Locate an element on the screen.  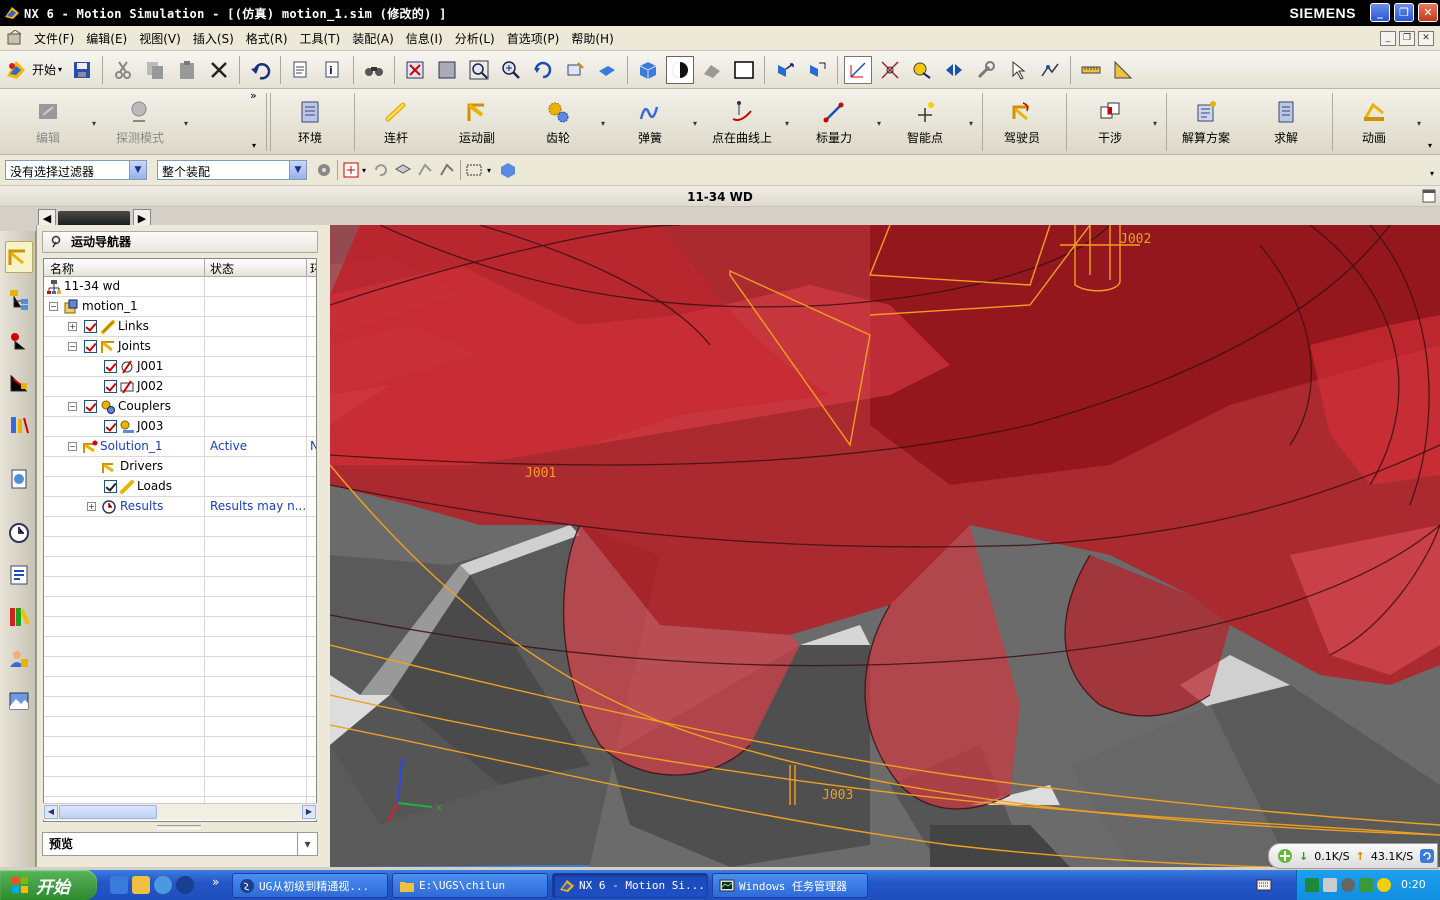
tools-button is located at coordinates (986, 70).